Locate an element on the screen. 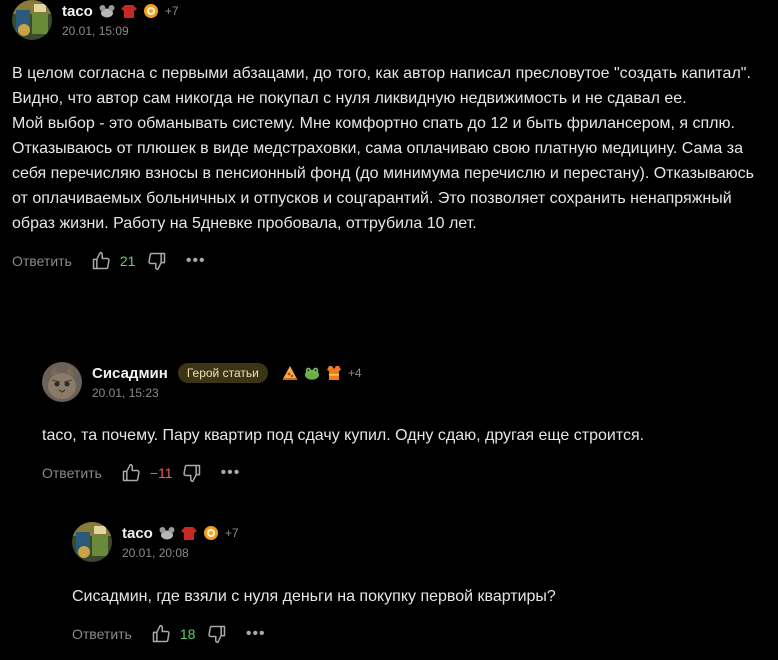 Image resolution: width=778 pixels, height=660 pixels. comment-header: taco +7 20.01, 15:09 is located at coordinates (395, 20).